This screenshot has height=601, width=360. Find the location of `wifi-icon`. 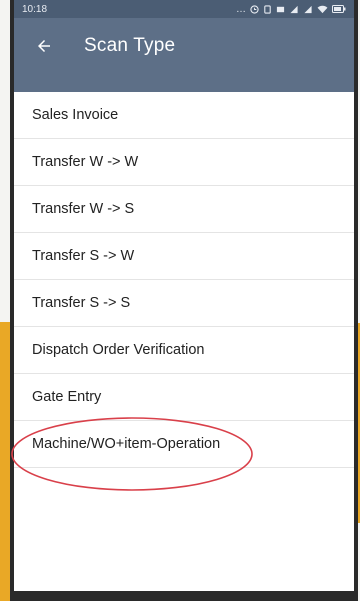

wifi-icon is located at coordinates (322, 9).